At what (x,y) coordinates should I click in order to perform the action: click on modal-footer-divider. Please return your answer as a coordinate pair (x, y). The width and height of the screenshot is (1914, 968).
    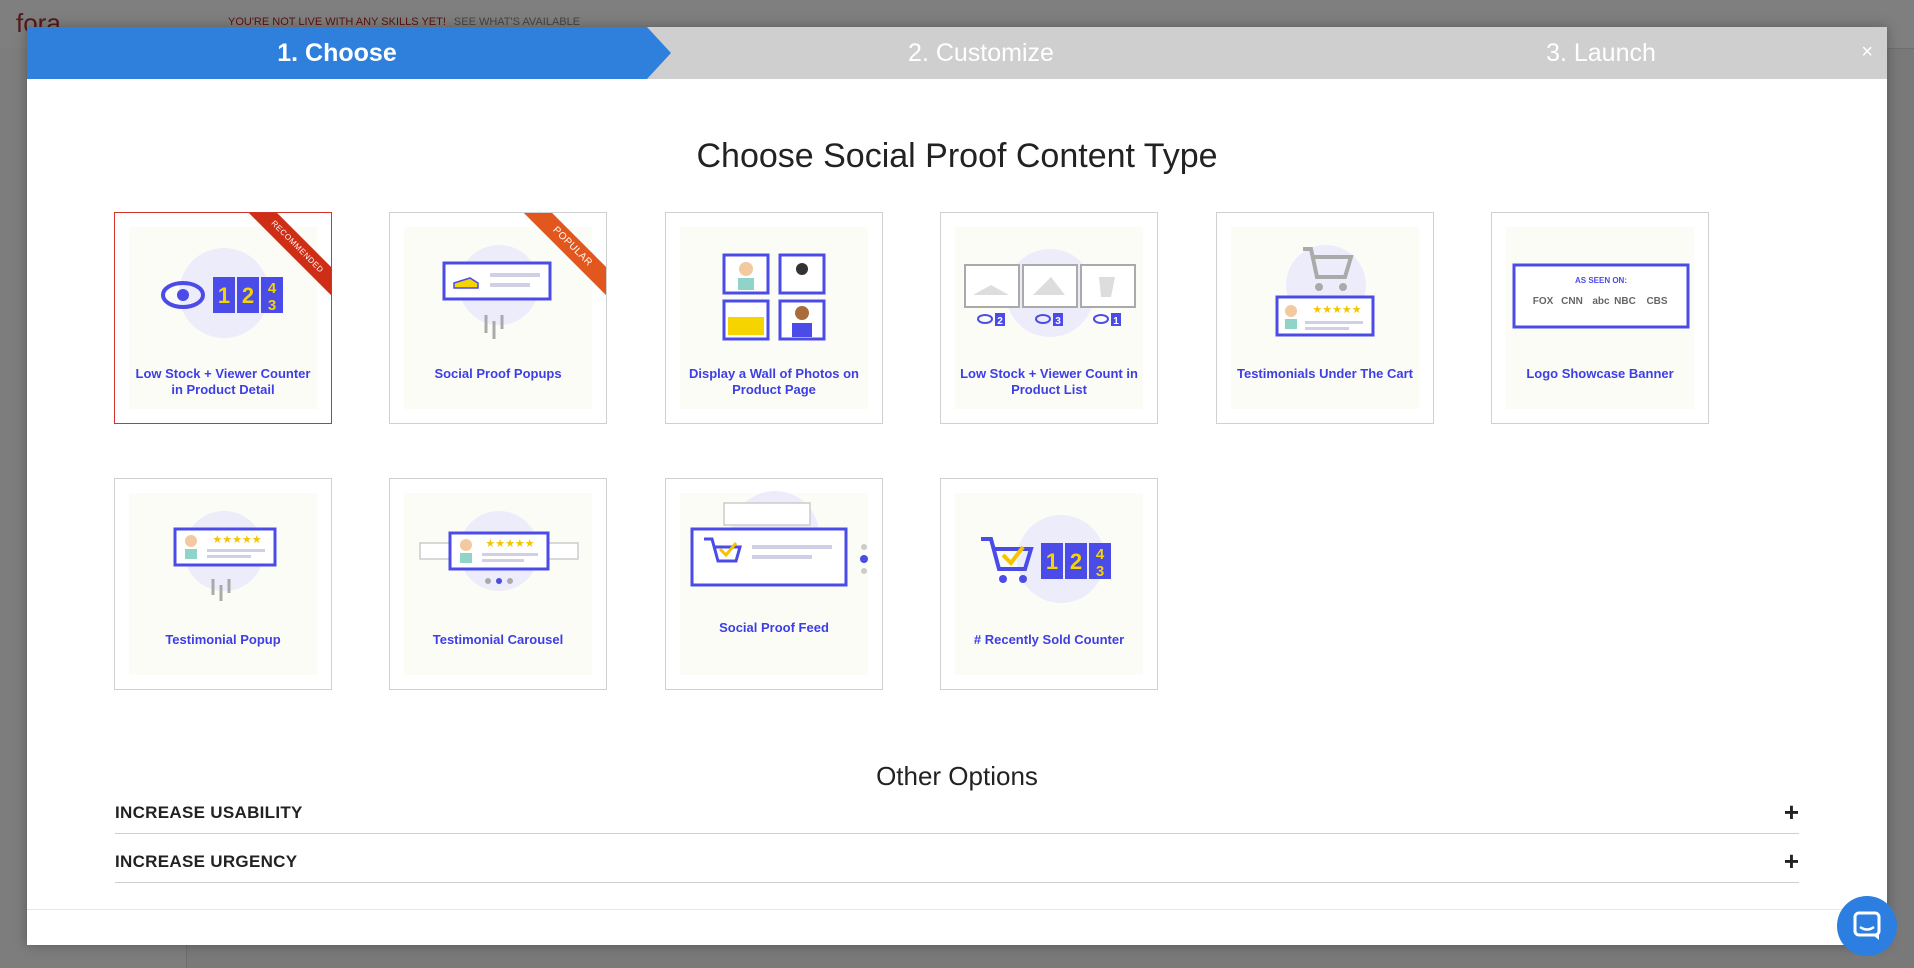
    Looking at the image, I should click on (957, 909).